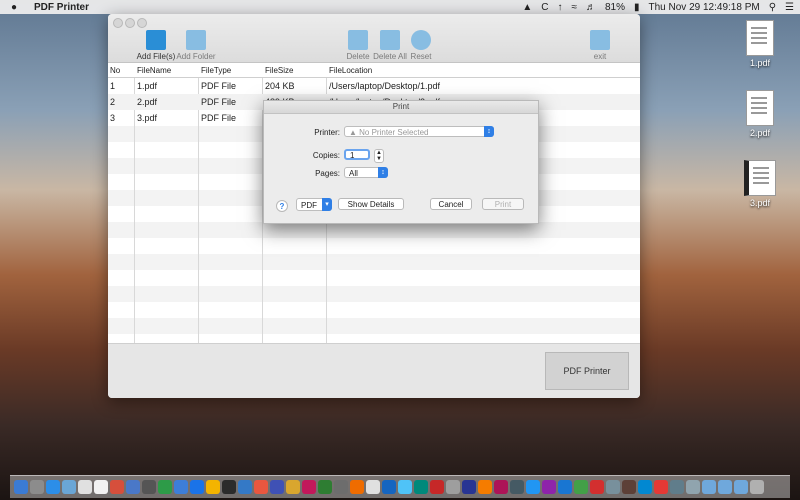  What do you see at coordinates (379, 156) in the screenshot?
I see `copies-stepper: ▲ ▼` at bounding box center [379, 156].